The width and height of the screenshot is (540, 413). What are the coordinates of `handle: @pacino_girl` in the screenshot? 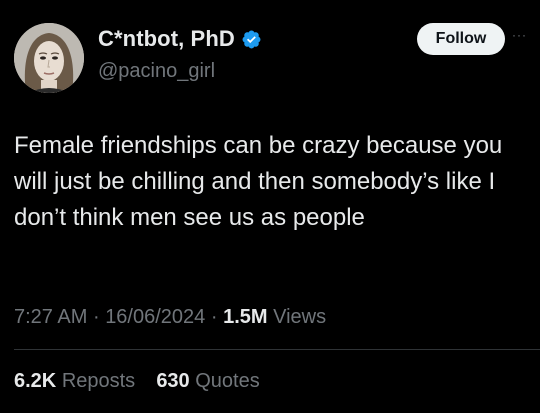 It's located at (156, 71).